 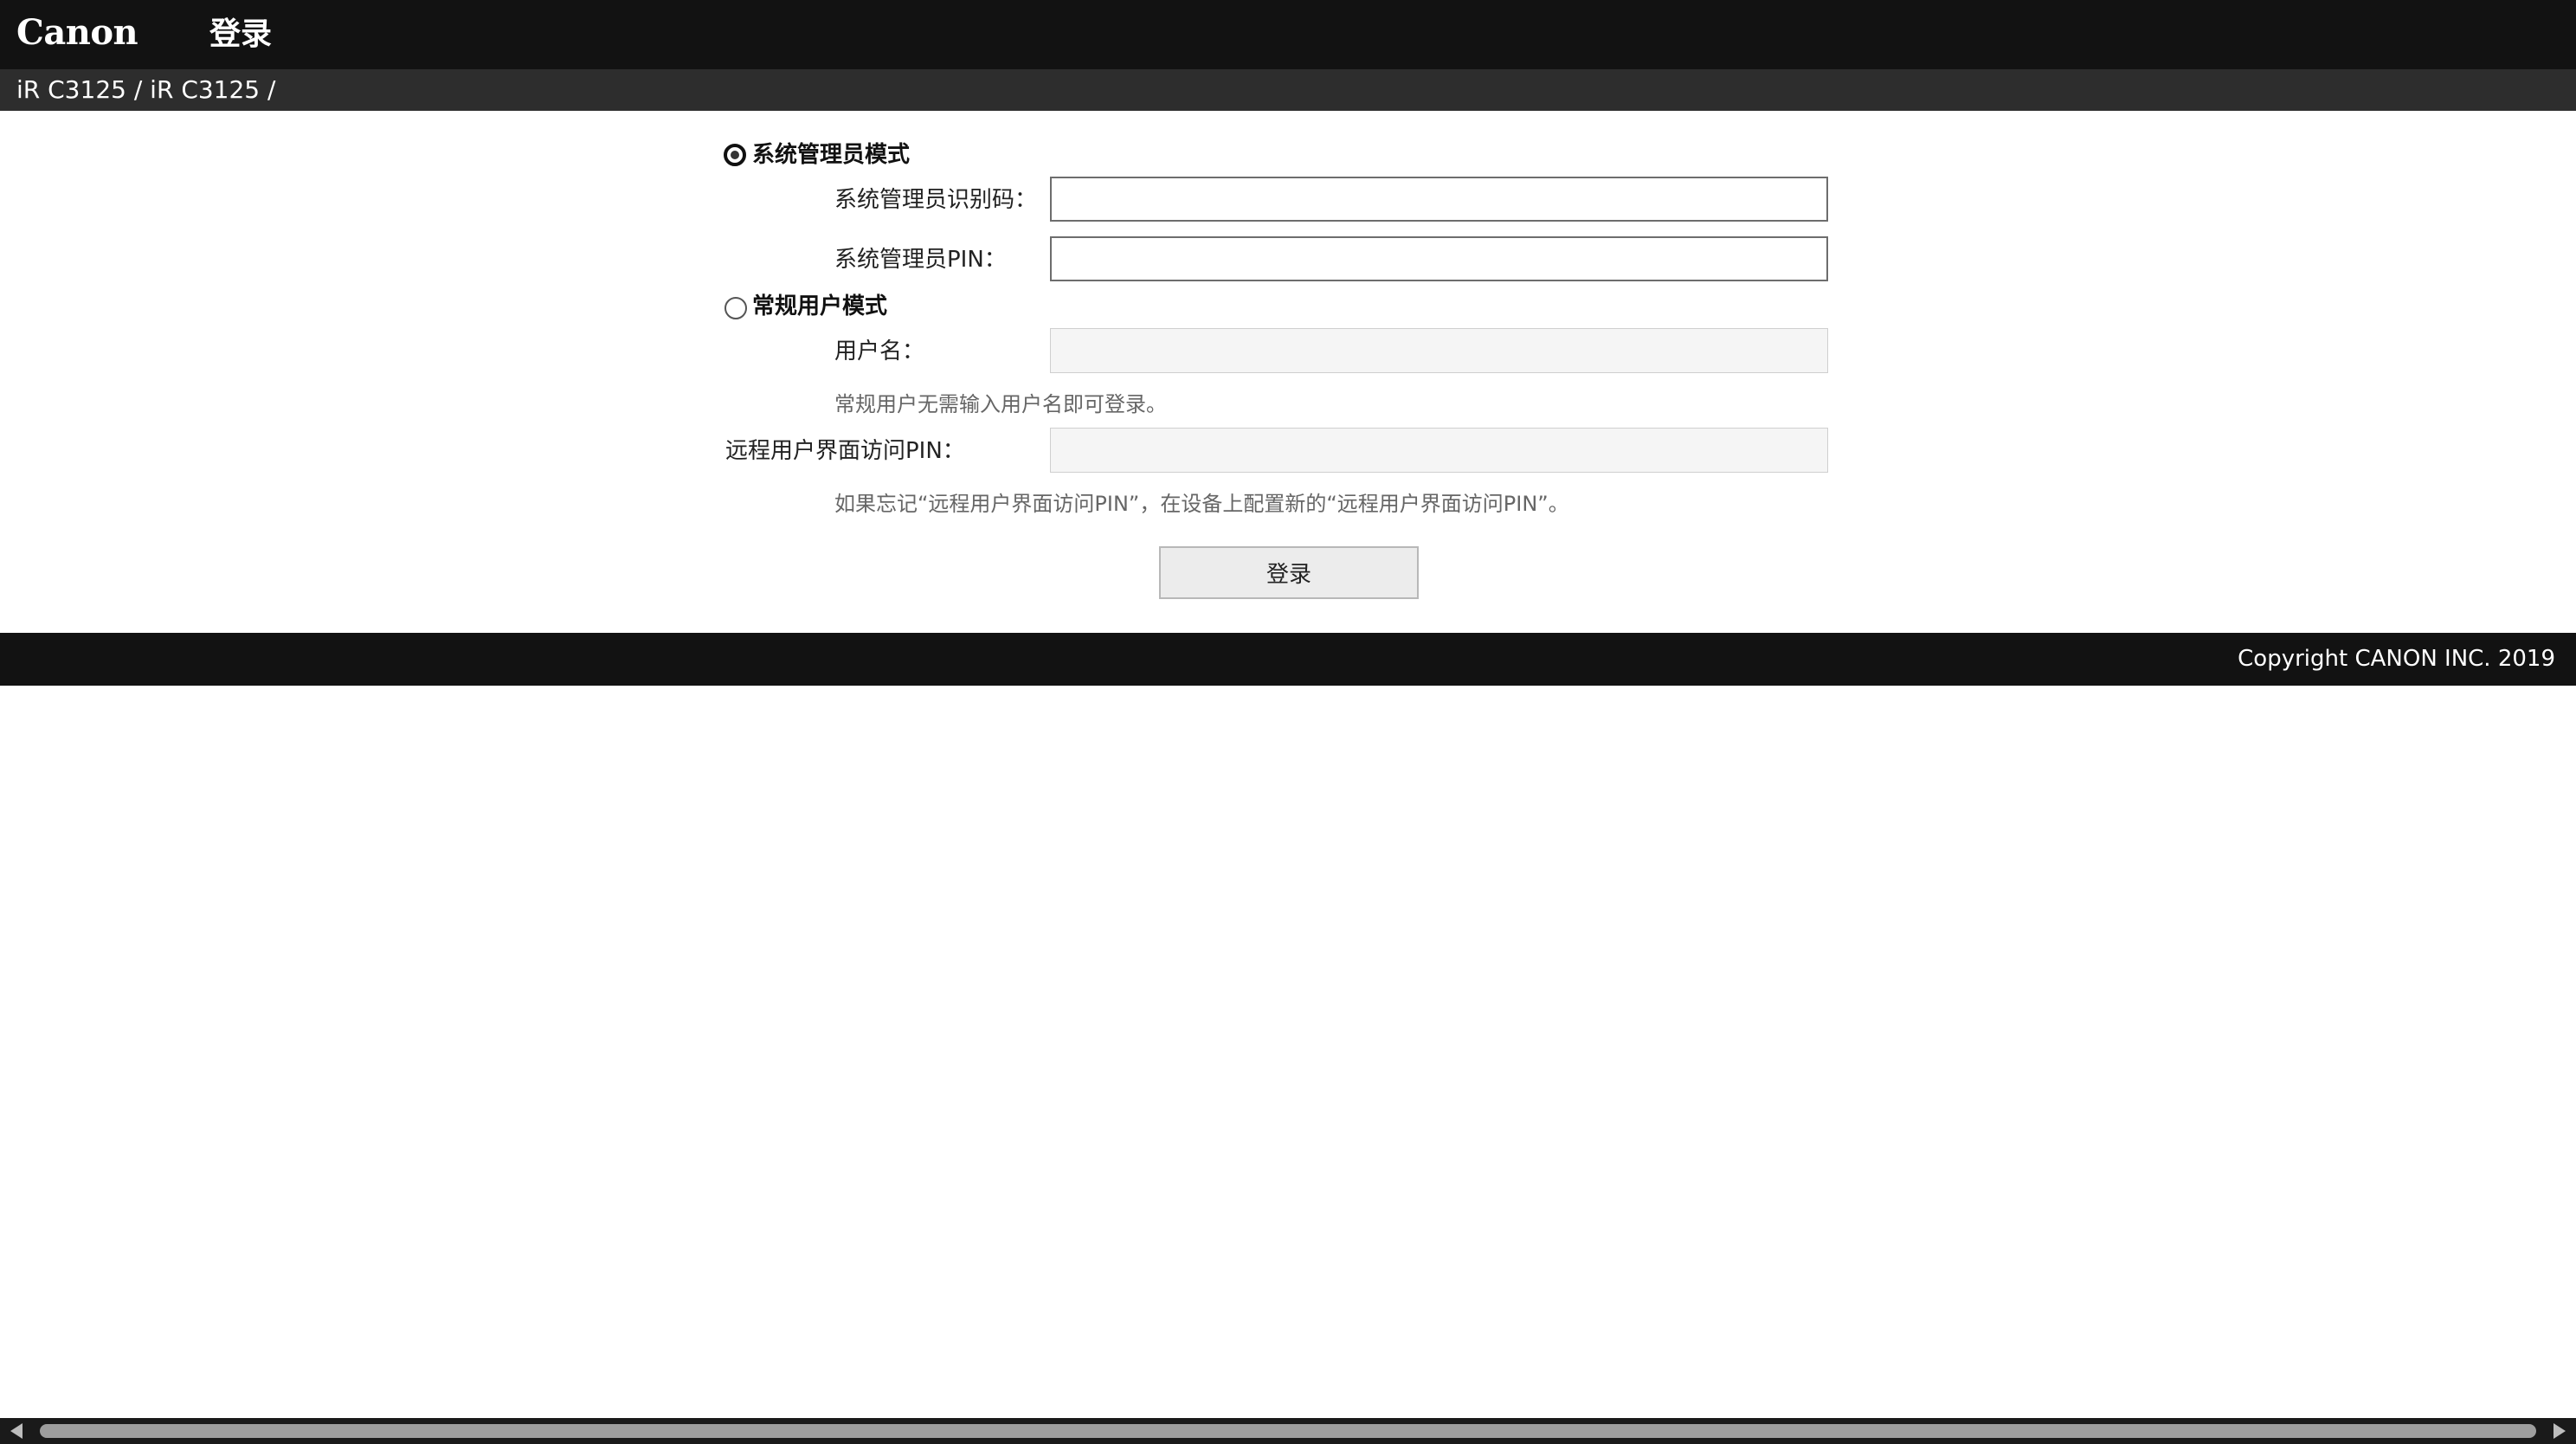 I want to click on admin-mode-radio, so click(x=735, y=155).